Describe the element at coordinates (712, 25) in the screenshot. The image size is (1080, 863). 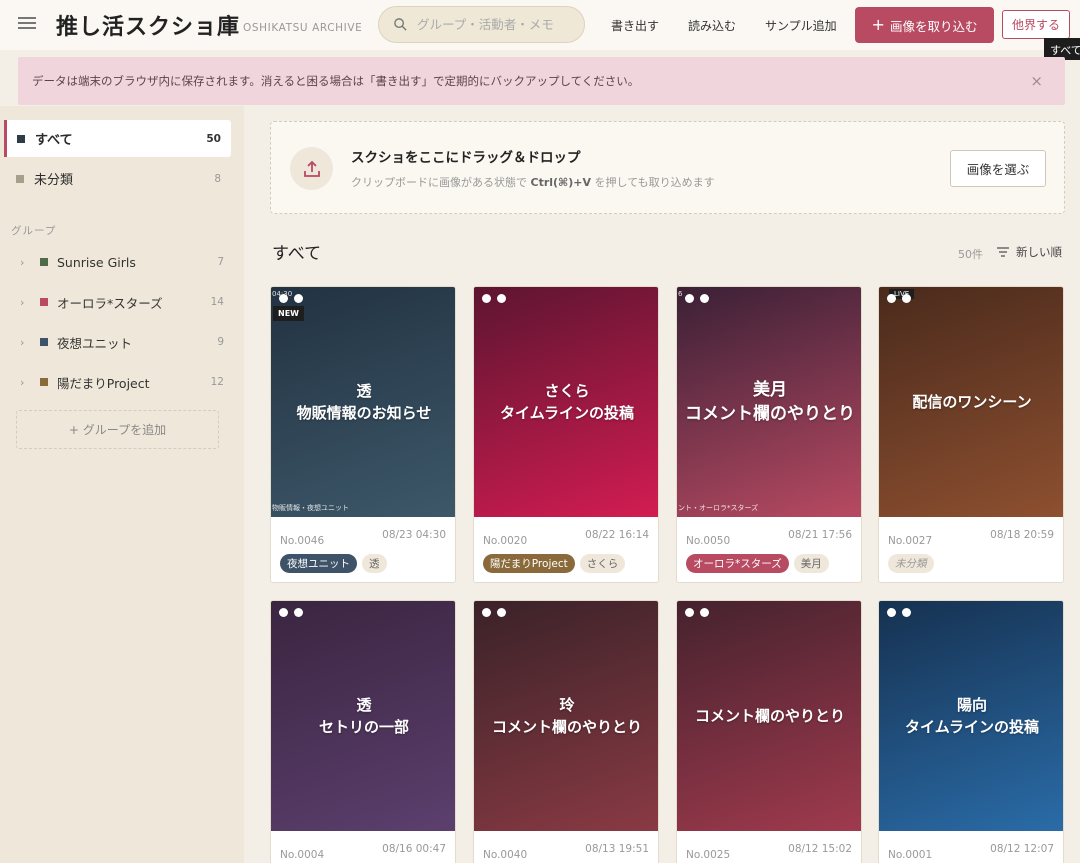
I see `import-file-button: 読み込む` at that location.